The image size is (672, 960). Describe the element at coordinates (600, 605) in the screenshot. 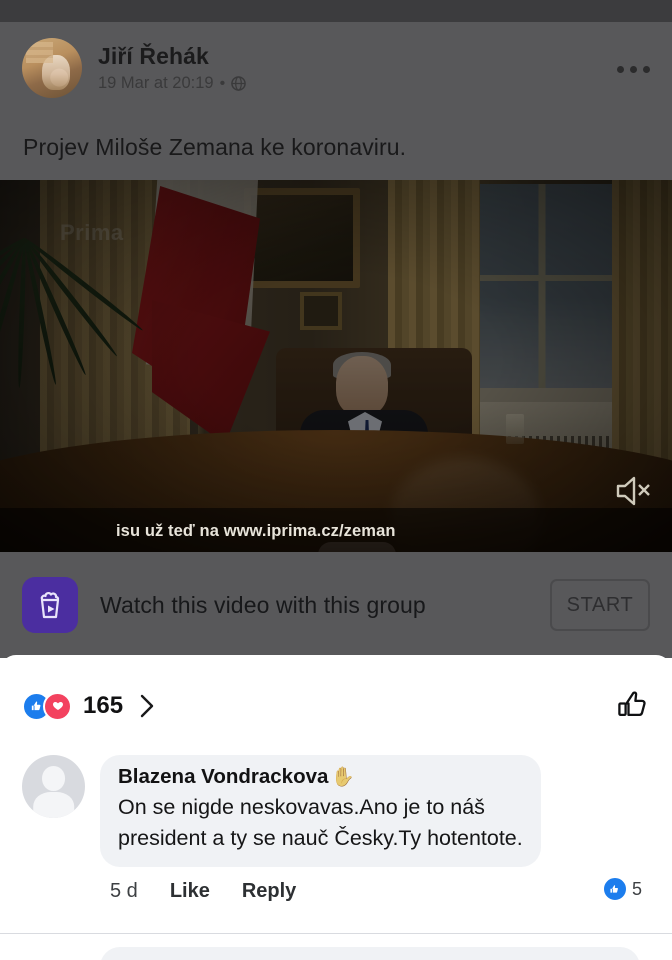

I see `start-watch-party-button: START` at that location.